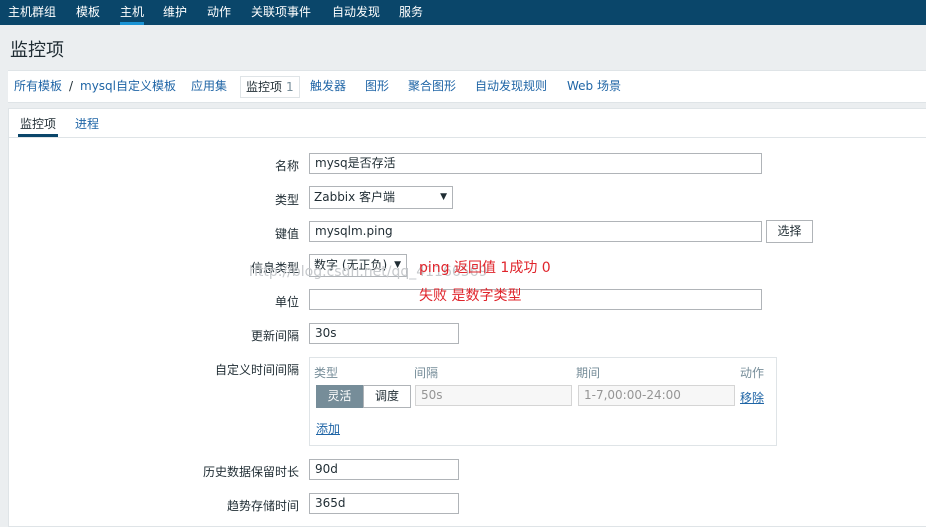 The height and width of the screenshot is (527, 926). What do you see at coordinates (38, 125) in the screenshot?
I see `tab-item: 监控项` at bounding box center [38, 125].